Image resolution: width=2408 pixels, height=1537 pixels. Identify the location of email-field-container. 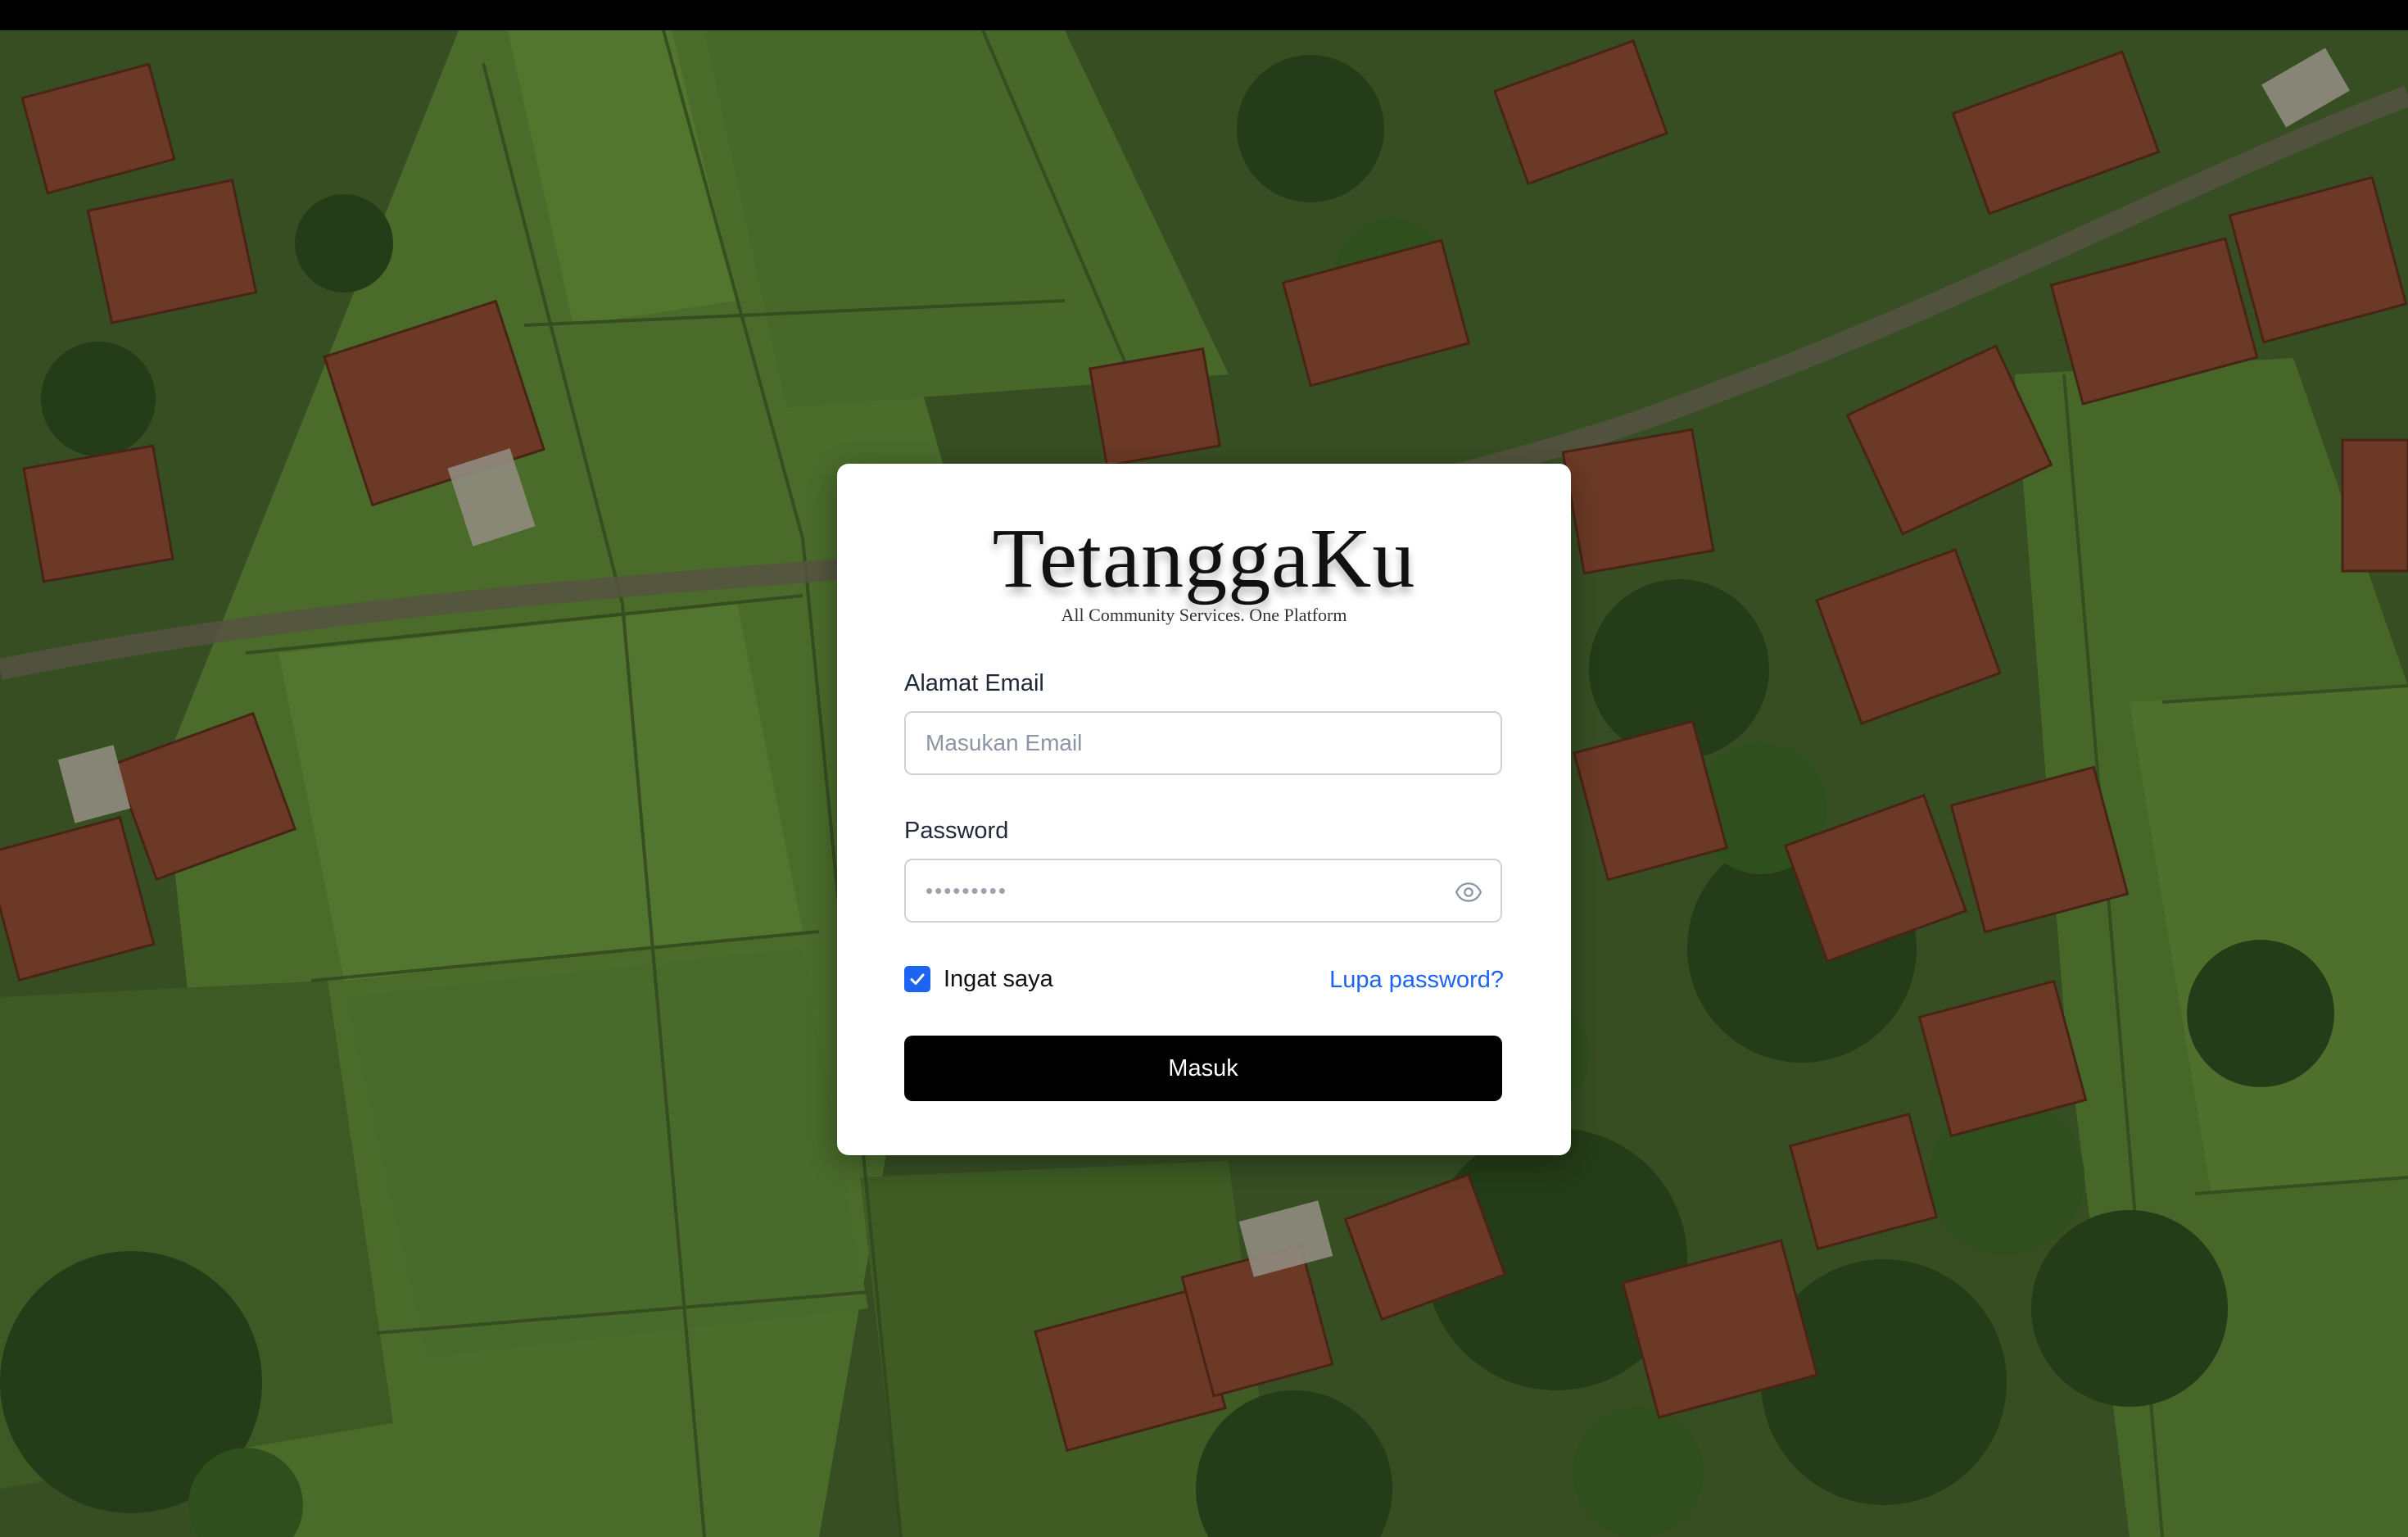
(1203, 743).